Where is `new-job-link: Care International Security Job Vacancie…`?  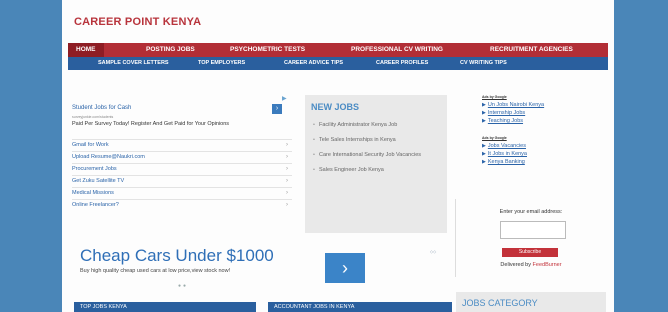 new-job-link: Care International Security Job Vacancie… is located at coordinates (376, 155).